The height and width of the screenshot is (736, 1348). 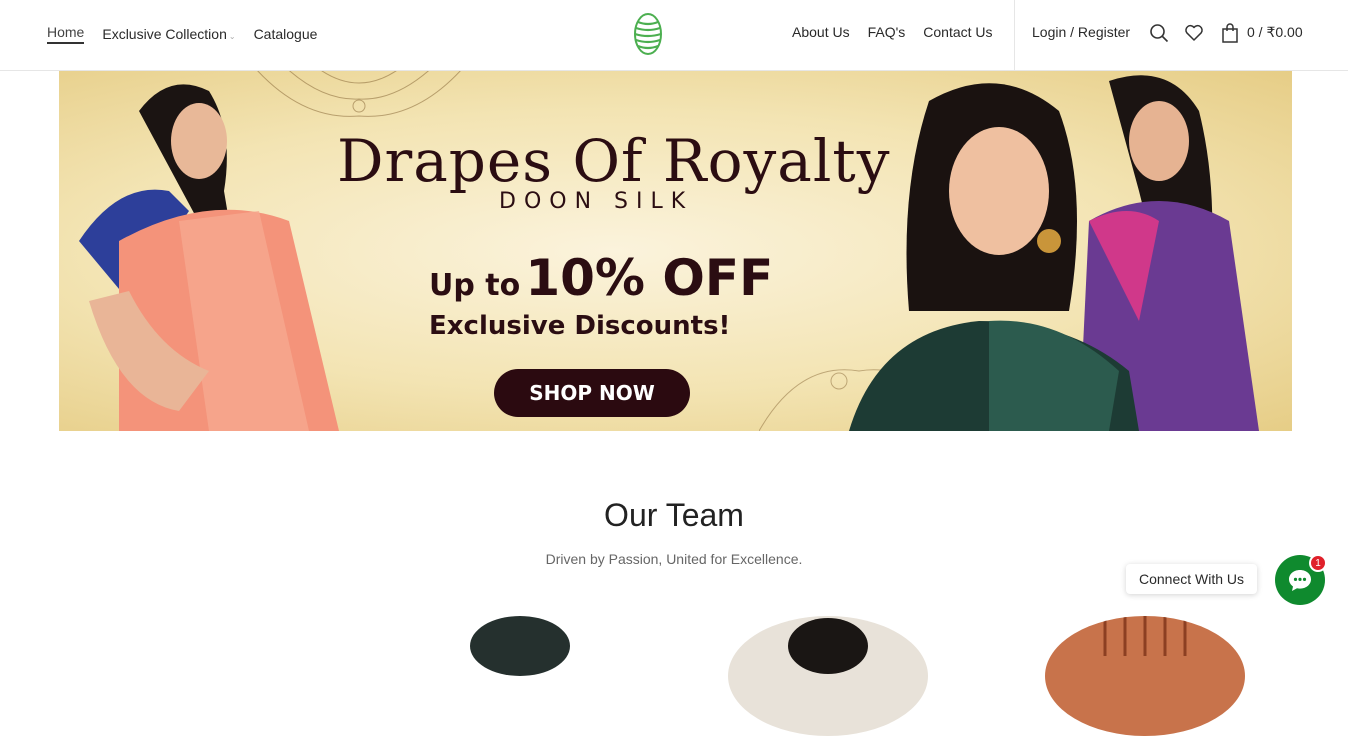 What do you see at coordinates (614, 161) in the screenshot?
I see `banner-title: Drapes Of Royalty` at bounding box center [614, 161].